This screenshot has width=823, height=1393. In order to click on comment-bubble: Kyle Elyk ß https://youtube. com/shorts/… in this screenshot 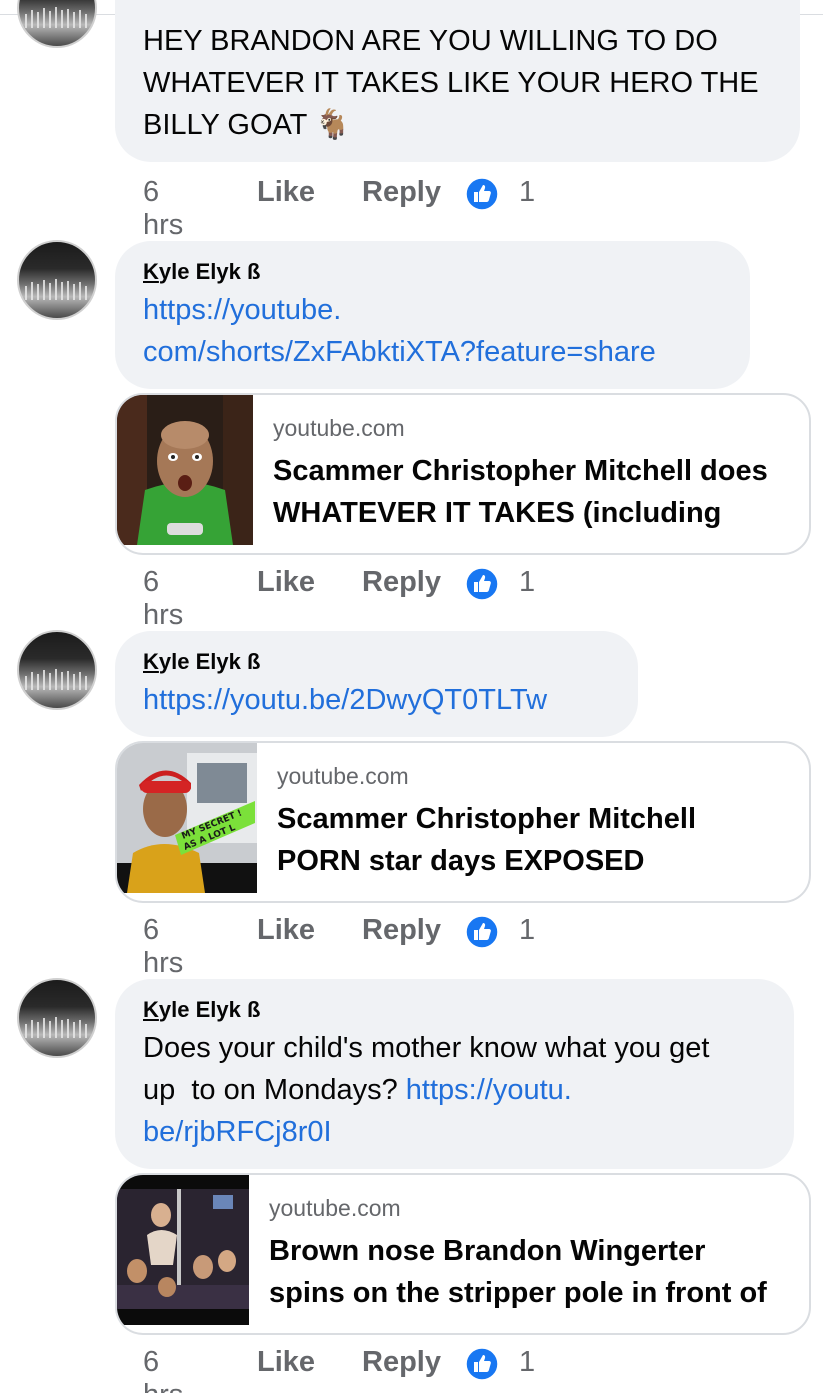, I will do `click(432, 315)`.